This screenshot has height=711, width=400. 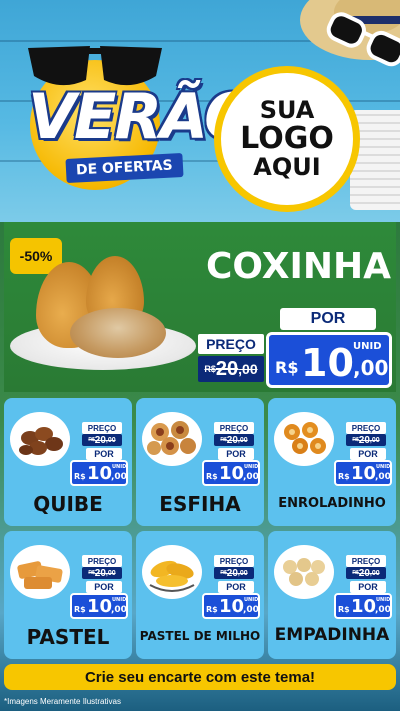 I want to click on product-name: PASTEL DE MILHO, so click(x=200, y=636).